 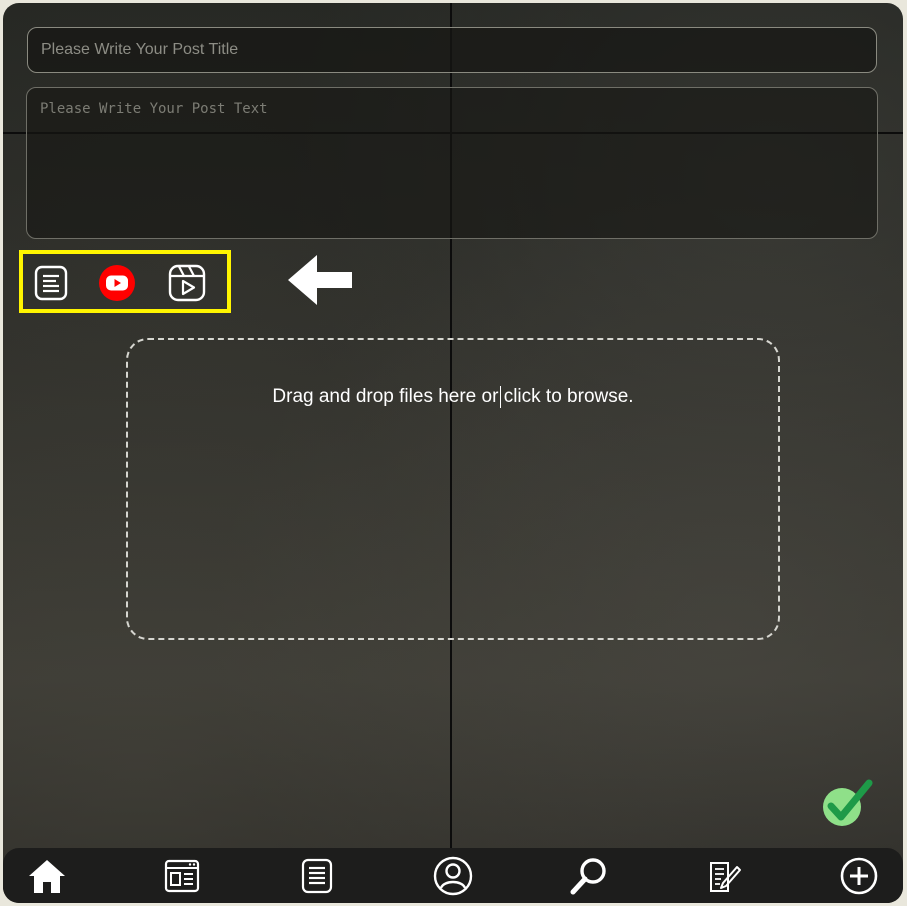 I want to click on nav-edit-button, so click(x=724, y=876).